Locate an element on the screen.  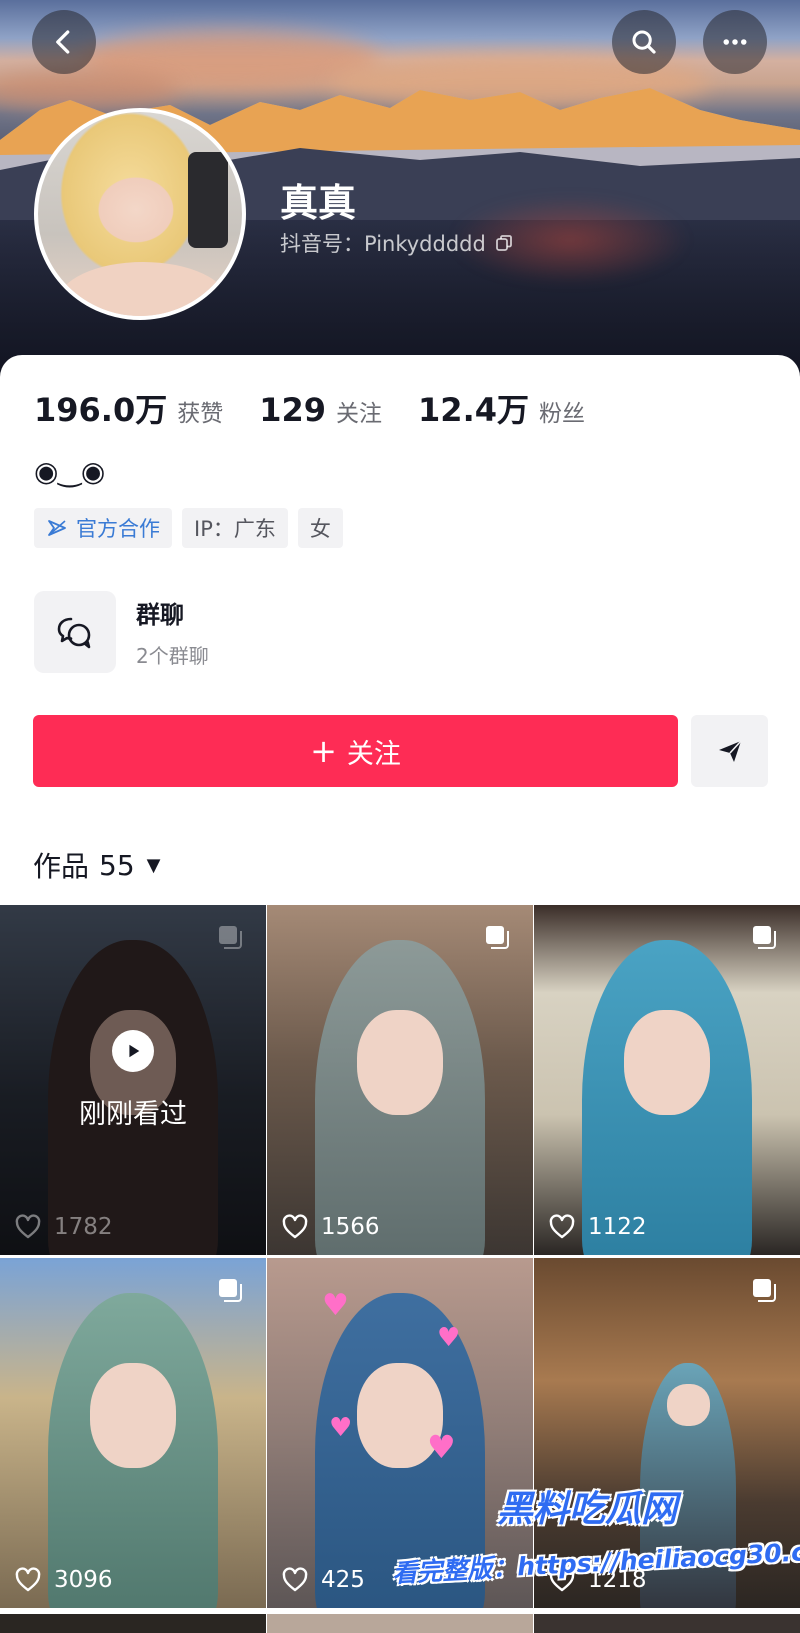
chat-bubbles-icon is located at coordinates (74, 633).